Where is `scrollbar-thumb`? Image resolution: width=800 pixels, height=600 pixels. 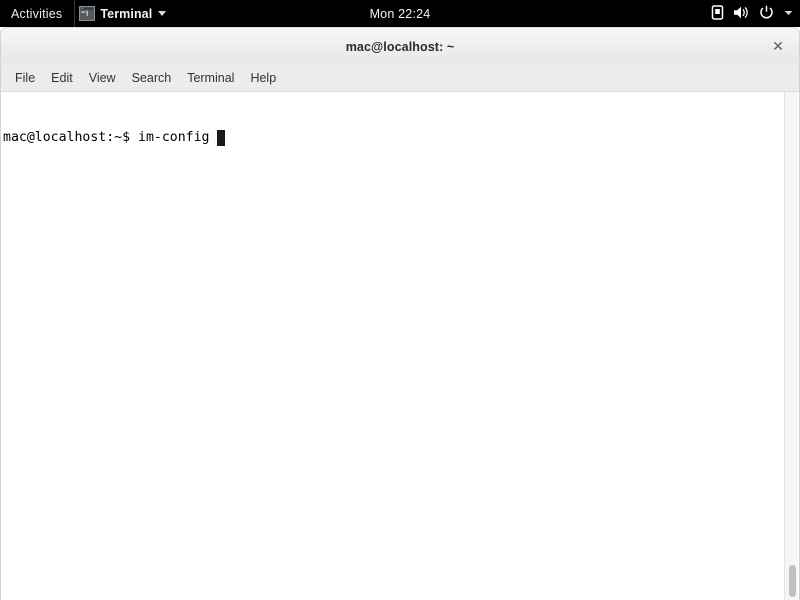
scrollbar-thumb is located at coordinates (792, 581).